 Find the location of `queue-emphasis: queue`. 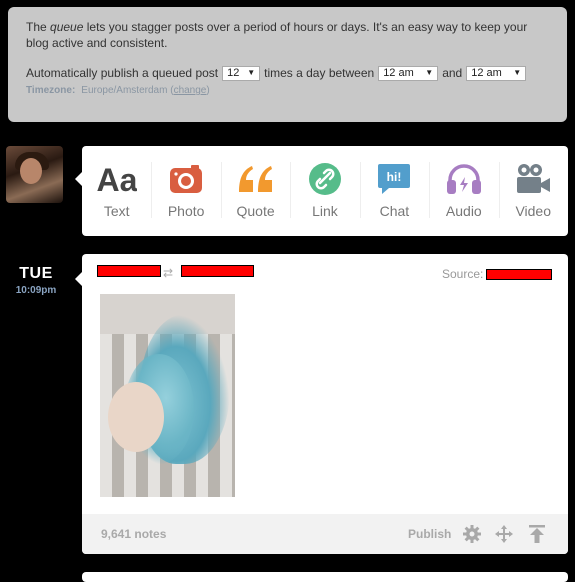

queue-emphasis: queue is located at coordinates (67, 27).